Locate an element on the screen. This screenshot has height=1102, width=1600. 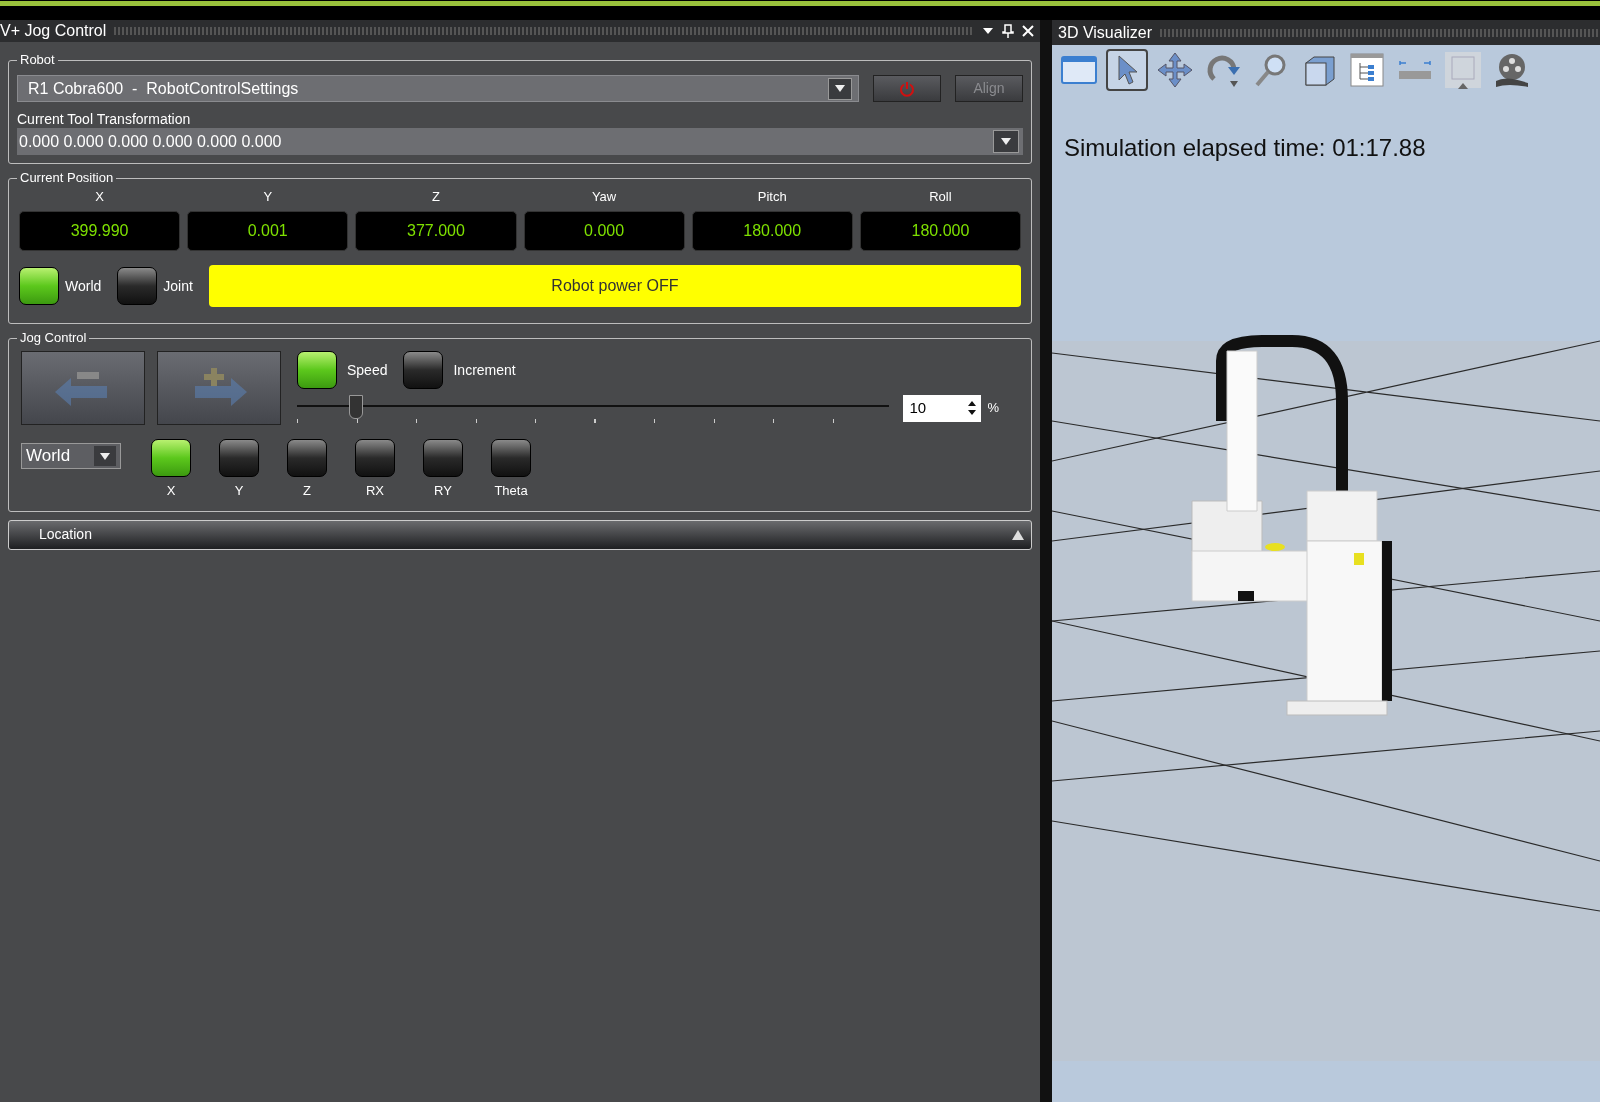
jog-minus-button is located at coordinates (83, 388).